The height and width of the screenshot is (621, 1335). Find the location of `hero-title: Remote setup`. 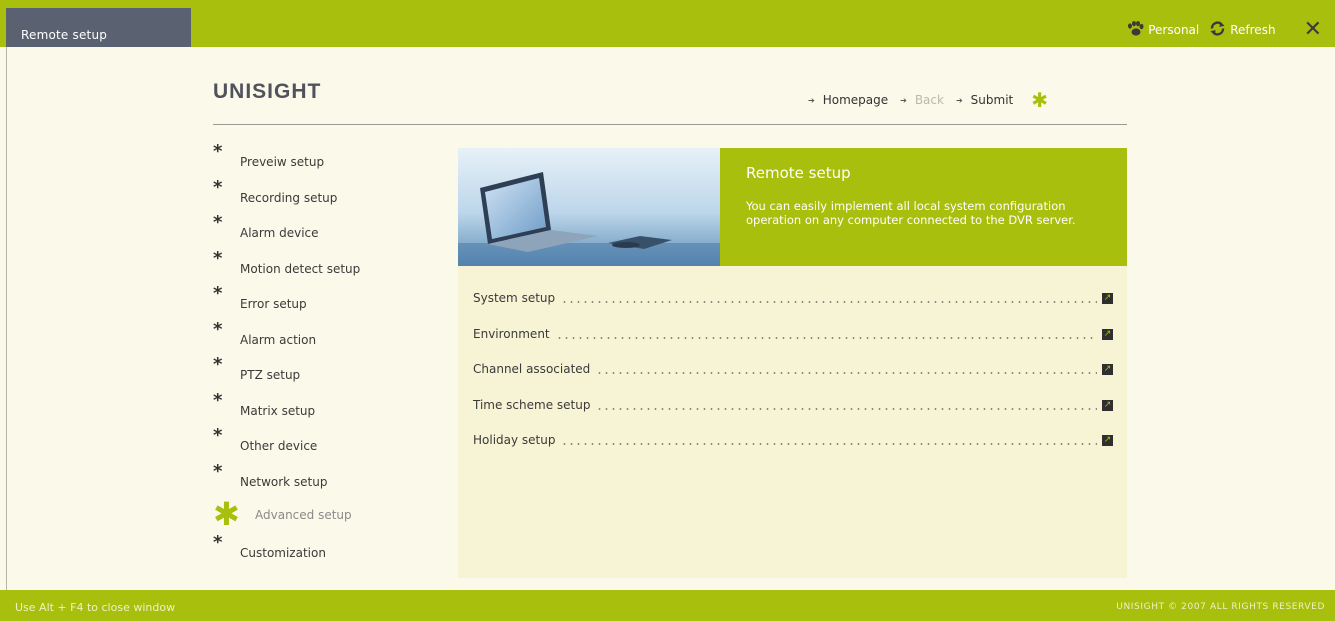

hero-title: Remote setup is located at coordinates (798, 173).